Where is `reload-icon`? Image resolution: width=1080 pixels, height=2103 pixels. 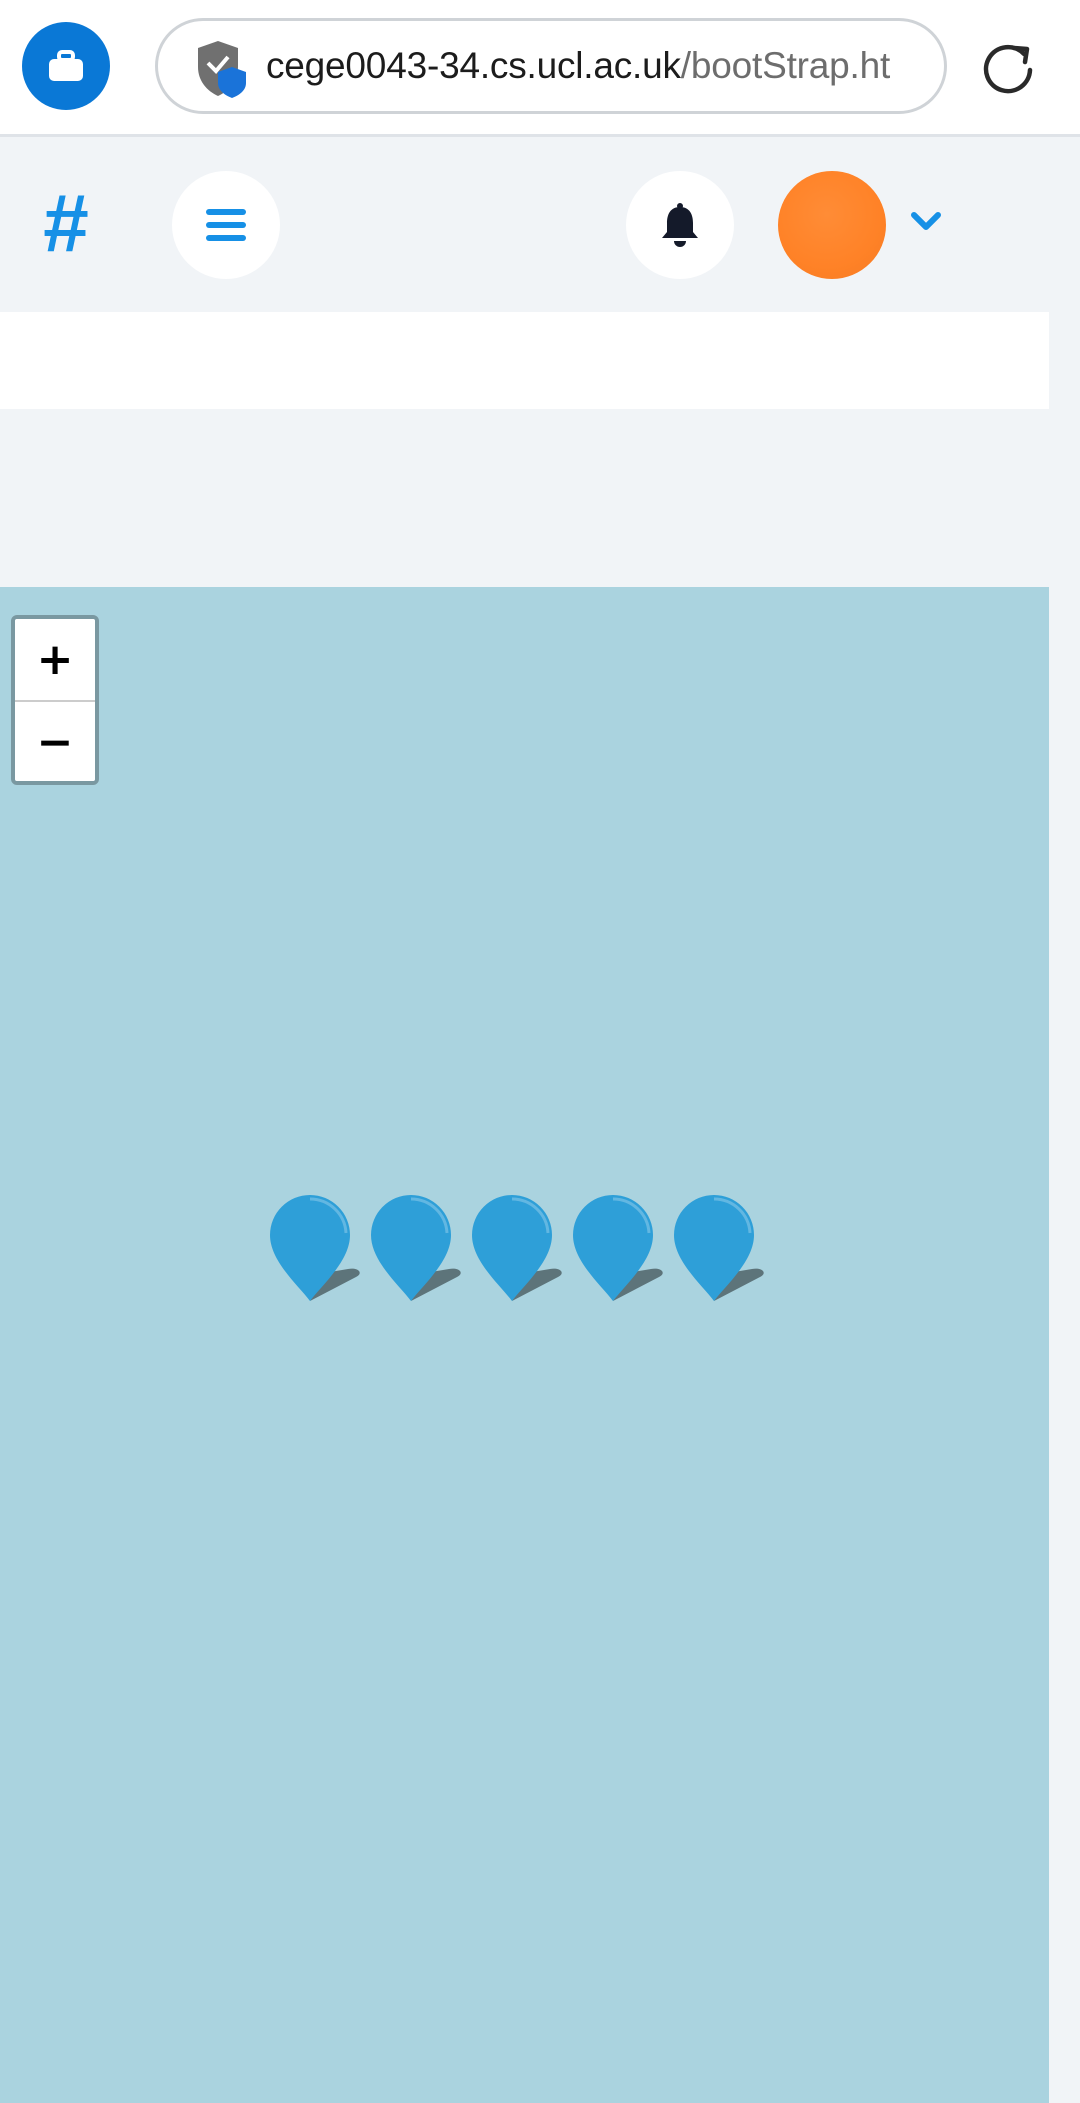
reload-icon is located at coordinates (1008, 68).